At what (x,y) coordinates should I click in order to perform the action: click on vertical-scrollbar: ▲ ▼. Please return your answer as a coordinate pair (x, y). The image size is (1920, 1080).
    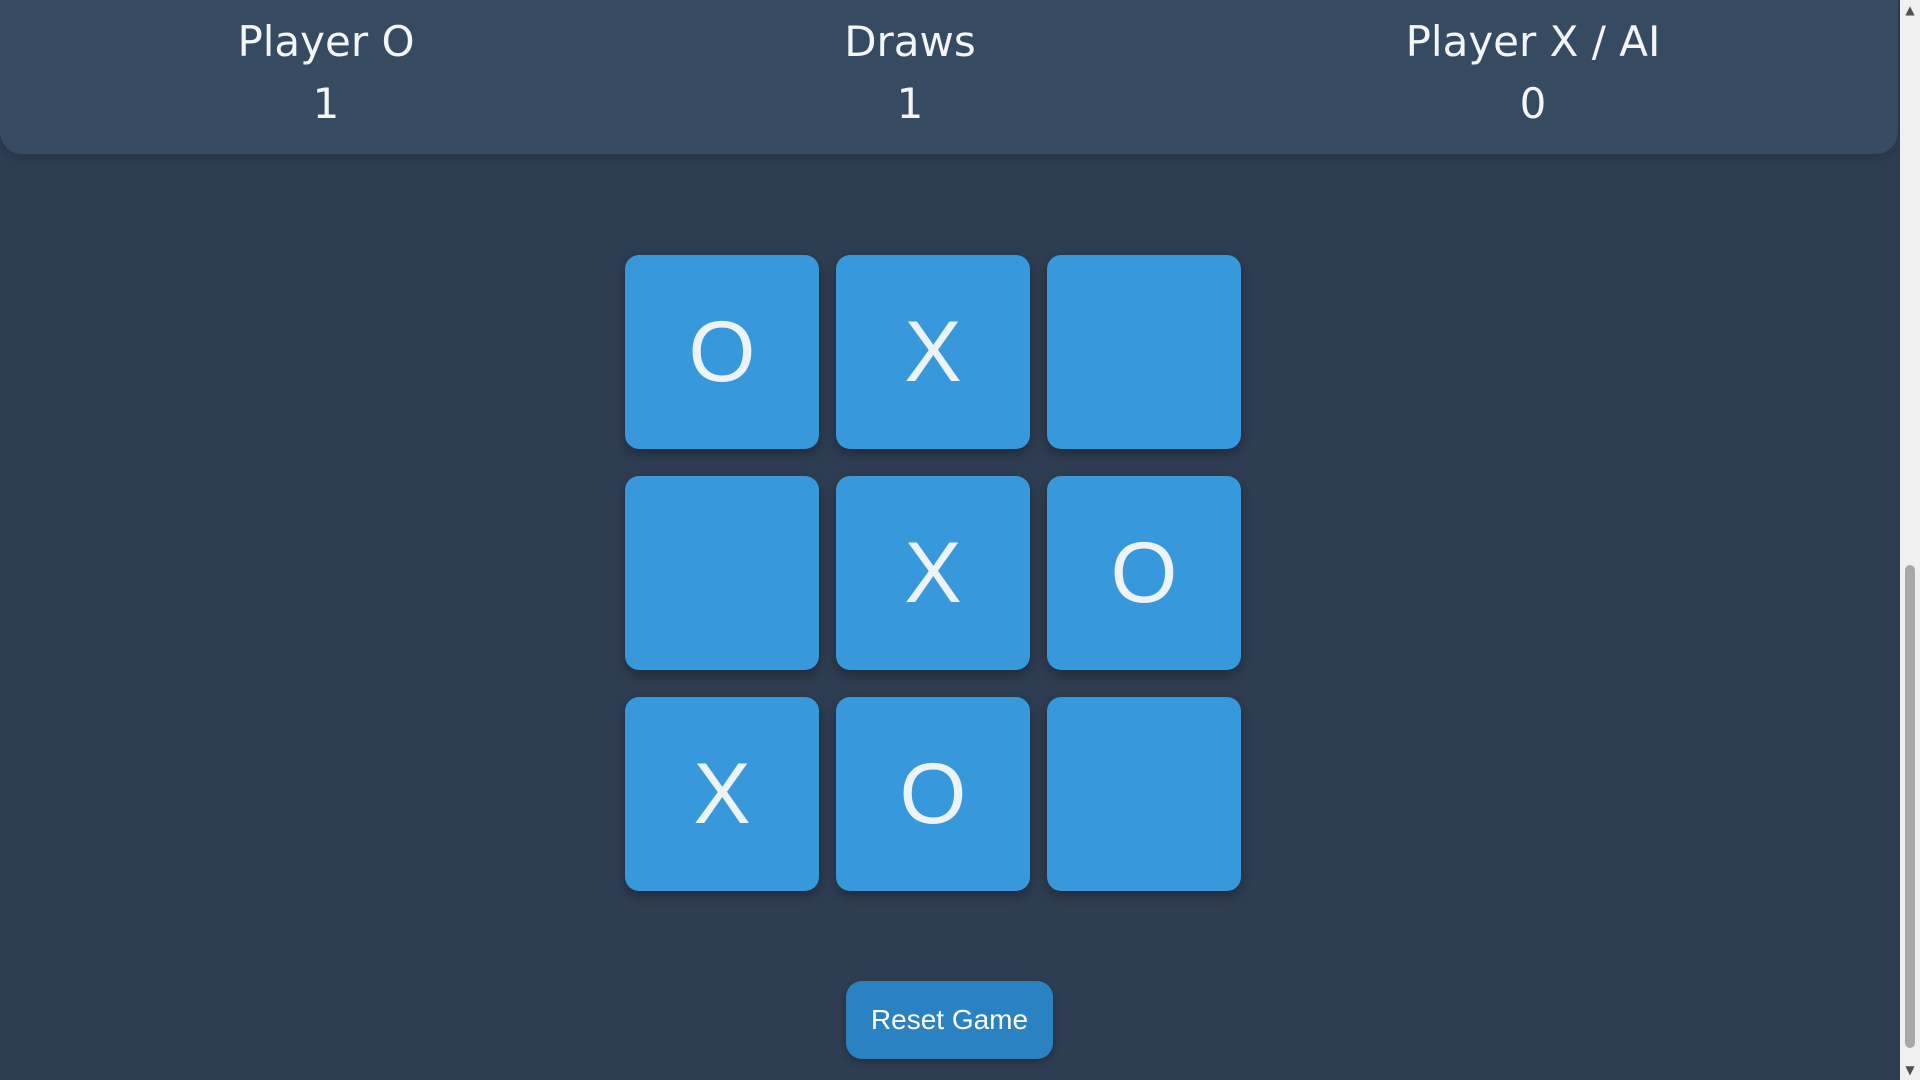
    Looking at the image, I should click on (1910, 540).